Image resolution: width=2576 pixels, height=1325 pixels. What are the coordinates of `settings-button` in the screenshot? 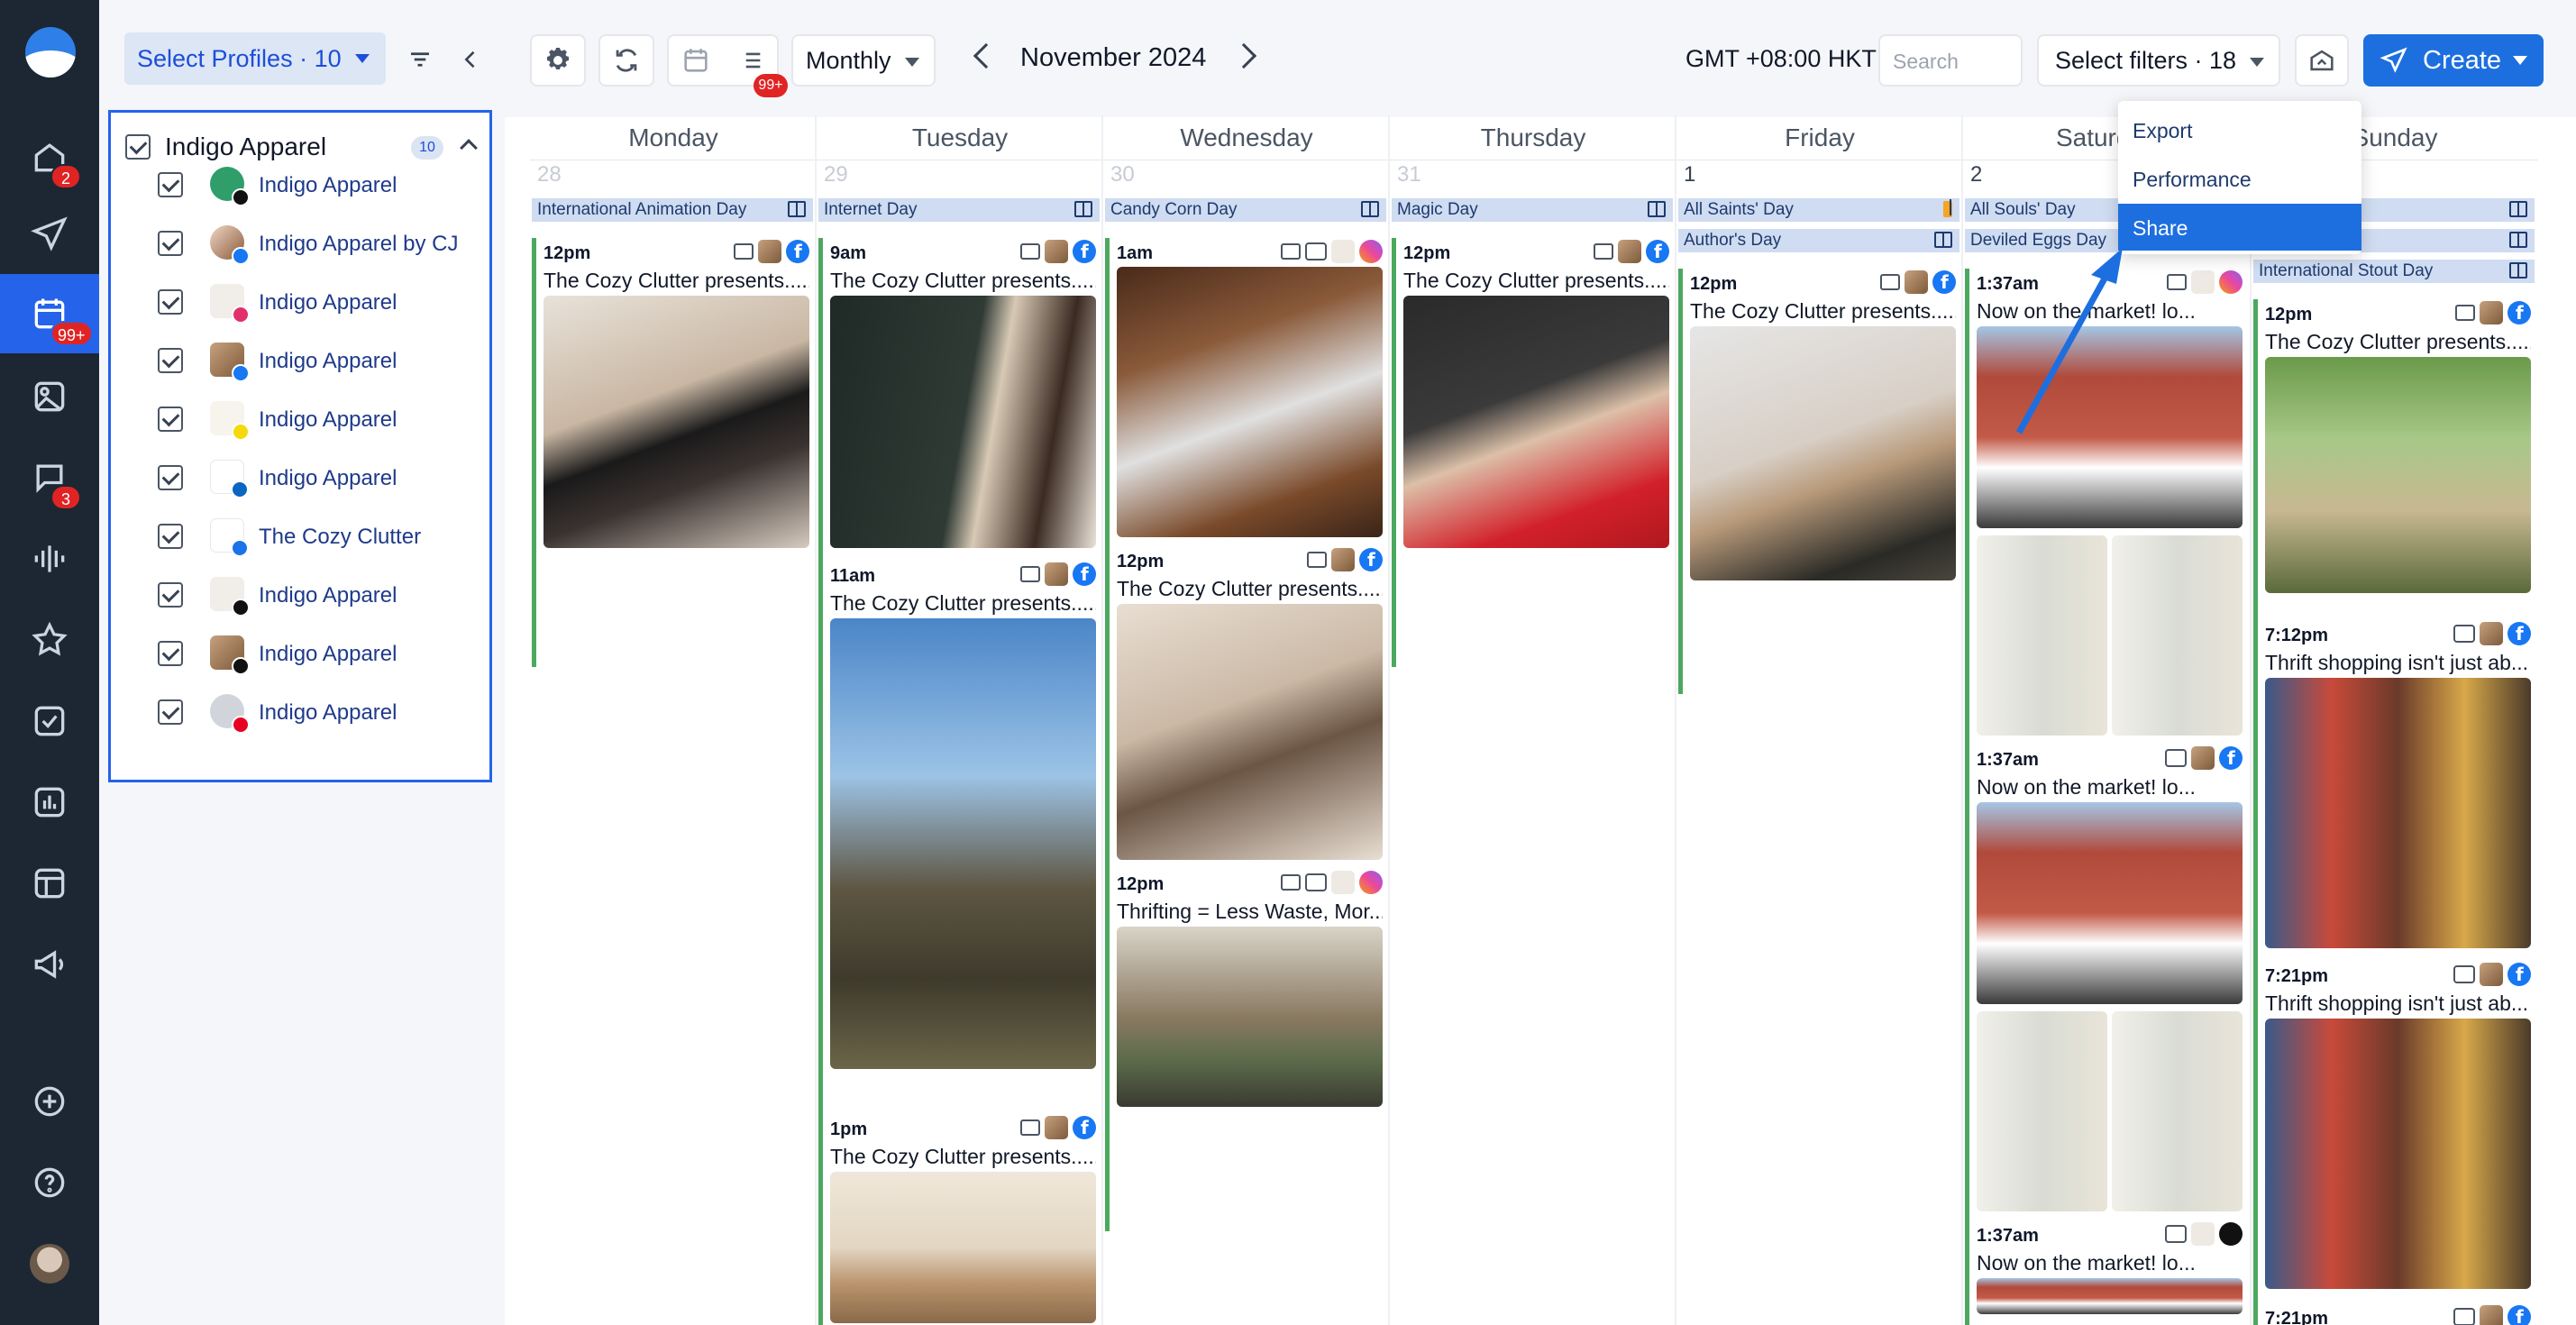 It's located at (558, 60).